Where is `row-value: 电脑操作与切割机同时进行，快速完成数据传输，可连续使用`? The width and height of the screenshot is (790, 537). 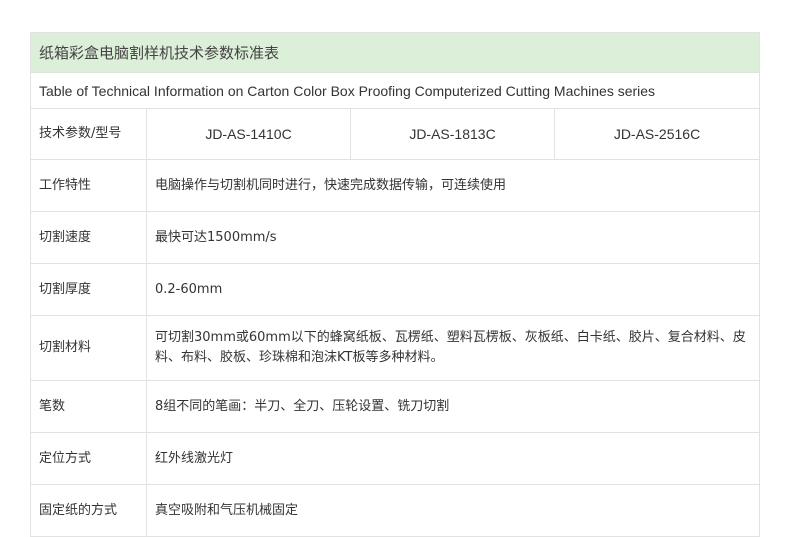 row-value: 电脑操作与切割机同时进行，快速完成数据传输，可连续使用 is located at coordinates (453, 185).